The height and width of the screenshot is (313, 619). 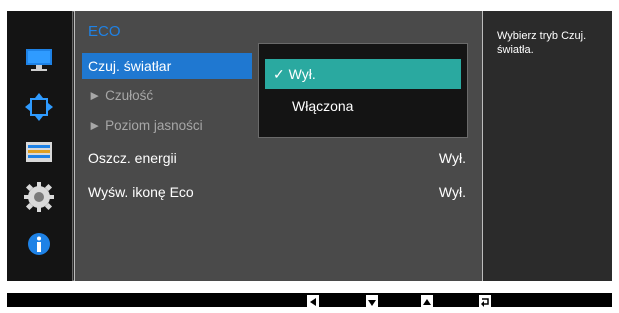 I want to click on menu-title: ECO, so click(x=104, y=31).